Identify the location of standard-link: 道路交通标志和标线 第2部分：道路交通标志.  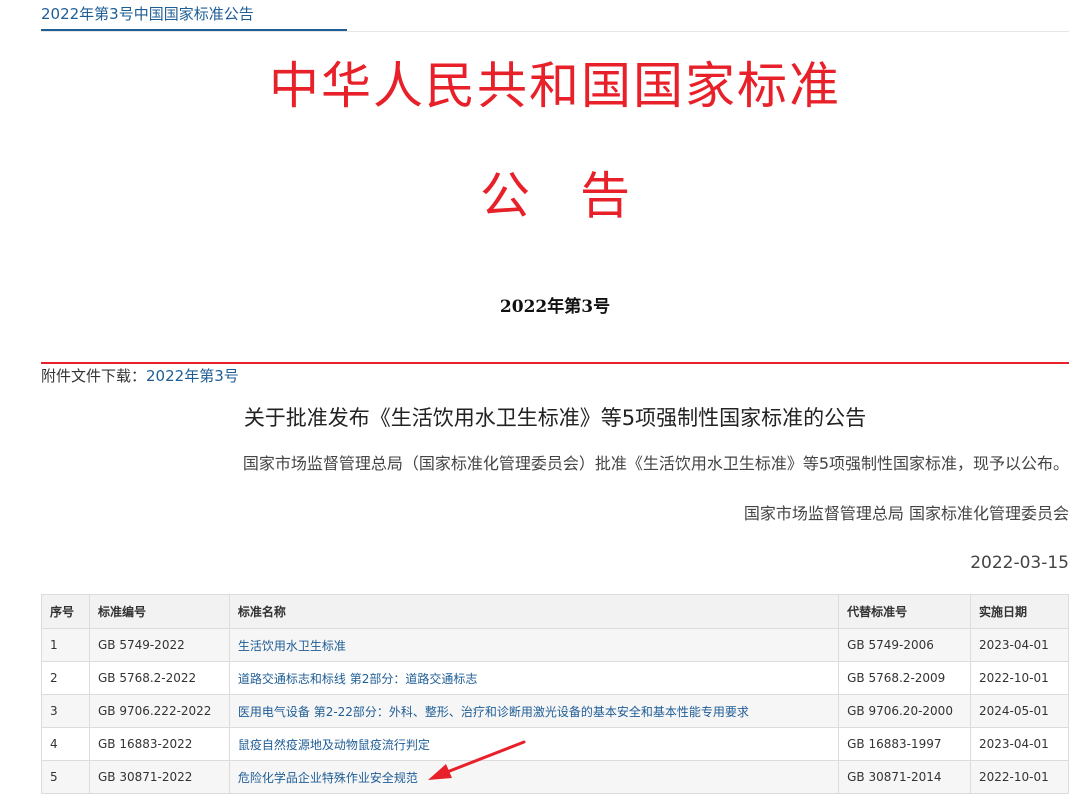
(357, 679).